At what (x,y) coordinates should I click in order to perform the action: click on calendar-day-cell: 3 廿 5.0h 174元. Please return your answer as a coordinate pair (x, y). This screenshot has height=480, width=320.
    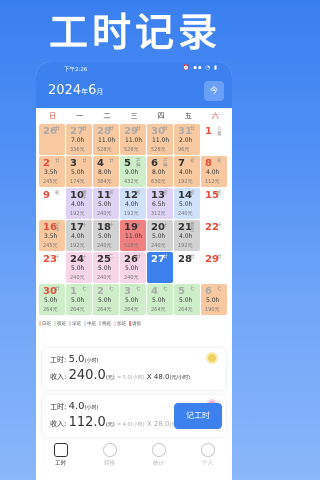
    Looking at the image, I should click on (79, 171).